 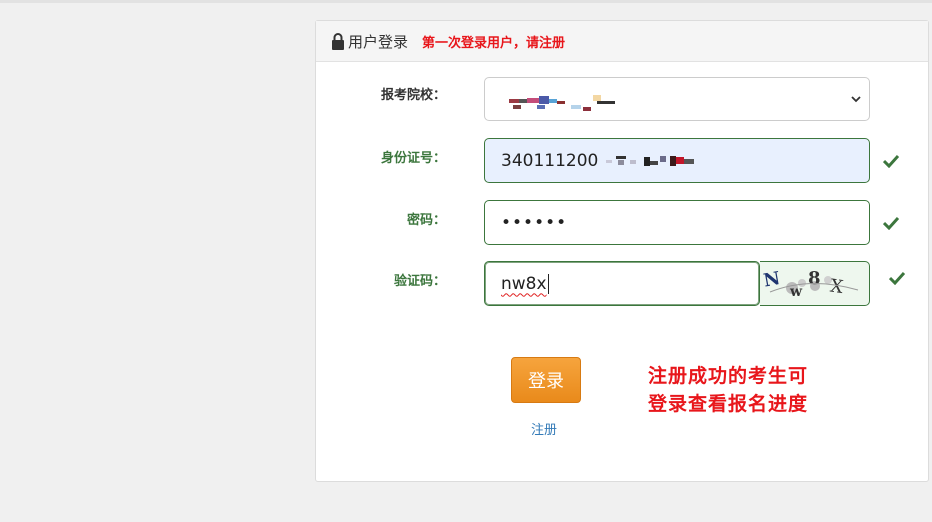 What do you see at coordinates (677, 222) in the screenshot?
I see `password-input: ••••••` at bounding box center [677, 222].